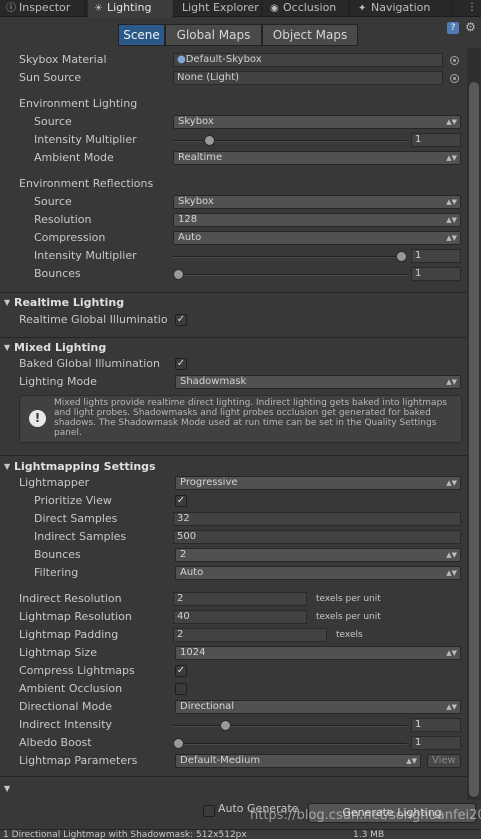  Describe the element at coordinates (85, 139) in the screenshot. I see `intensity-multiplier-label: Intensity Multiplier` at that location.